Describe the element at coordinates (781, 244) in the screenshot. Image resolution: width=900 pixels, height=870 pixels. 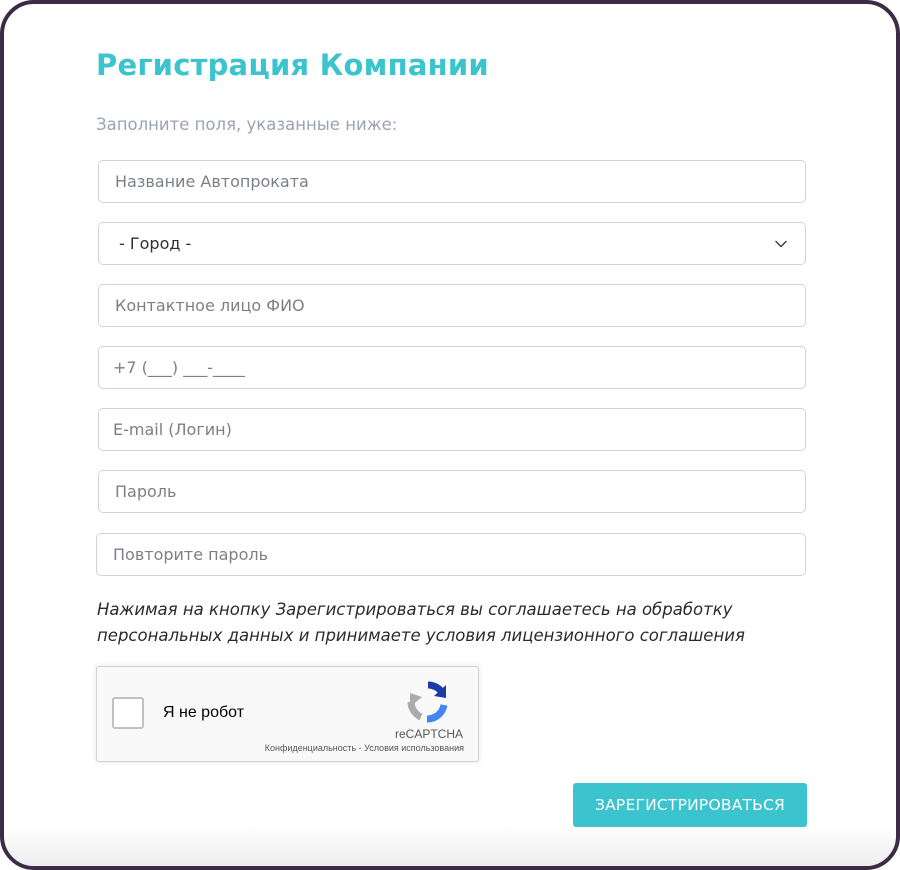
I see `chevron-down-icon` at that location.